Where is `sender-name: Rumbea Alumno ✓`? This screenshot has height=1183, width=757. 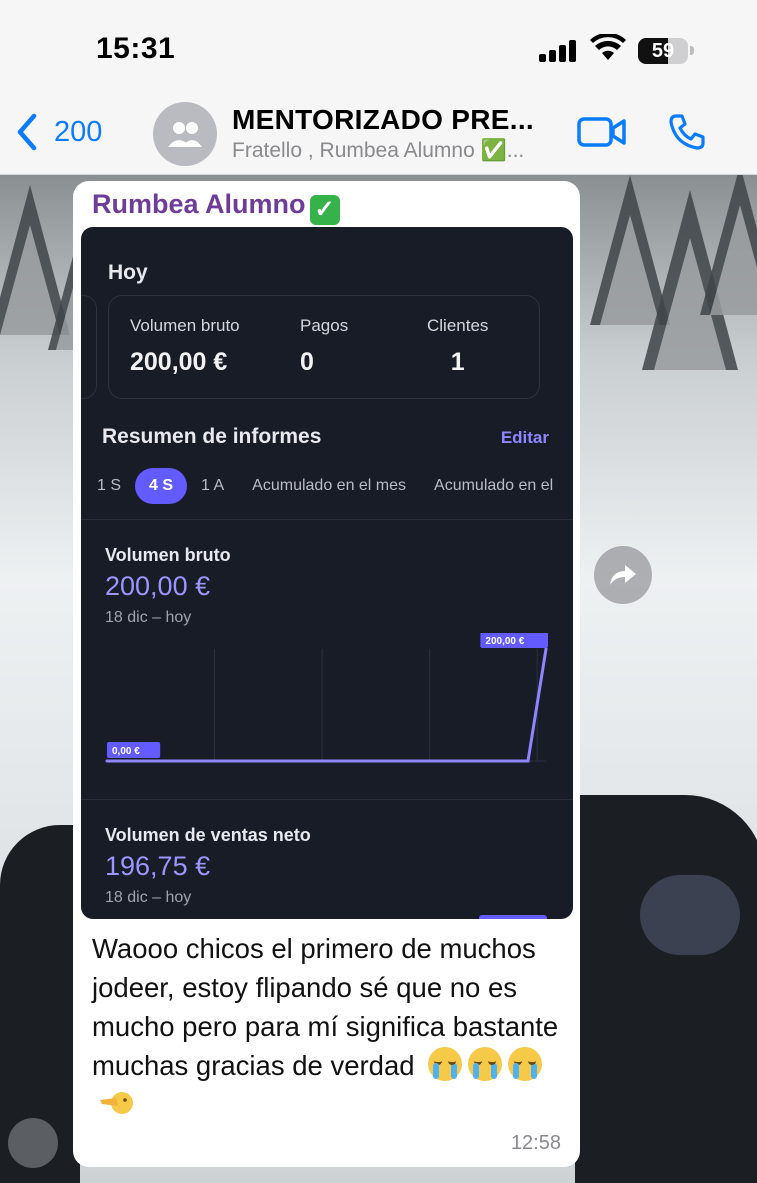 sender-name: Rumbea Alumno ✓ is located at coordinates (216, 207).